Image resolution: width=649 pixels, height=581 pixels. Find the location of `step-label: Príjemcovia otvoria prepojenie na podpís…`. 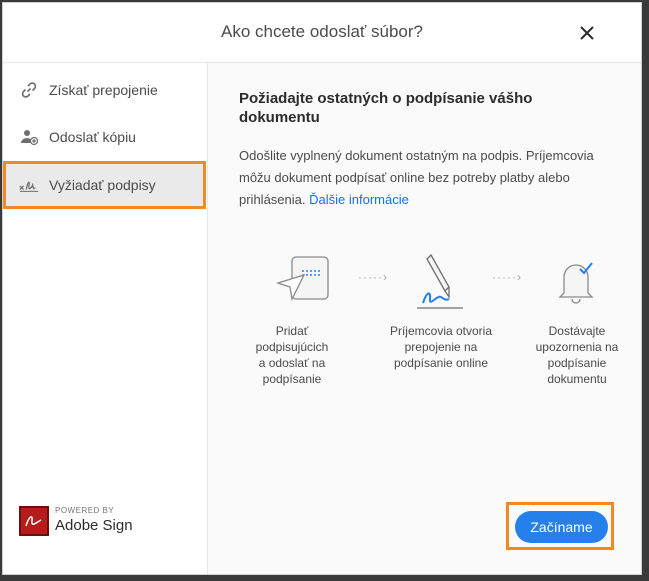

step-label: Príjemcovia otvoria prepojenie na podpís… is located at coordinates (441, 347).